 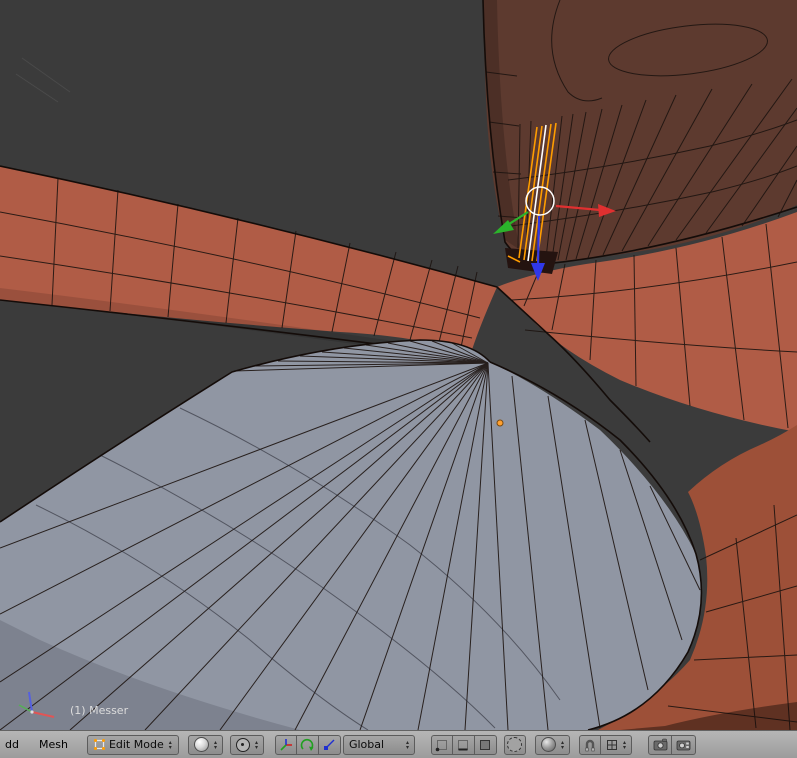 What do you see at coordinates (242, 744) in the screenshot?
I see `pivot-point-icon` at bounding box center [242, 744].